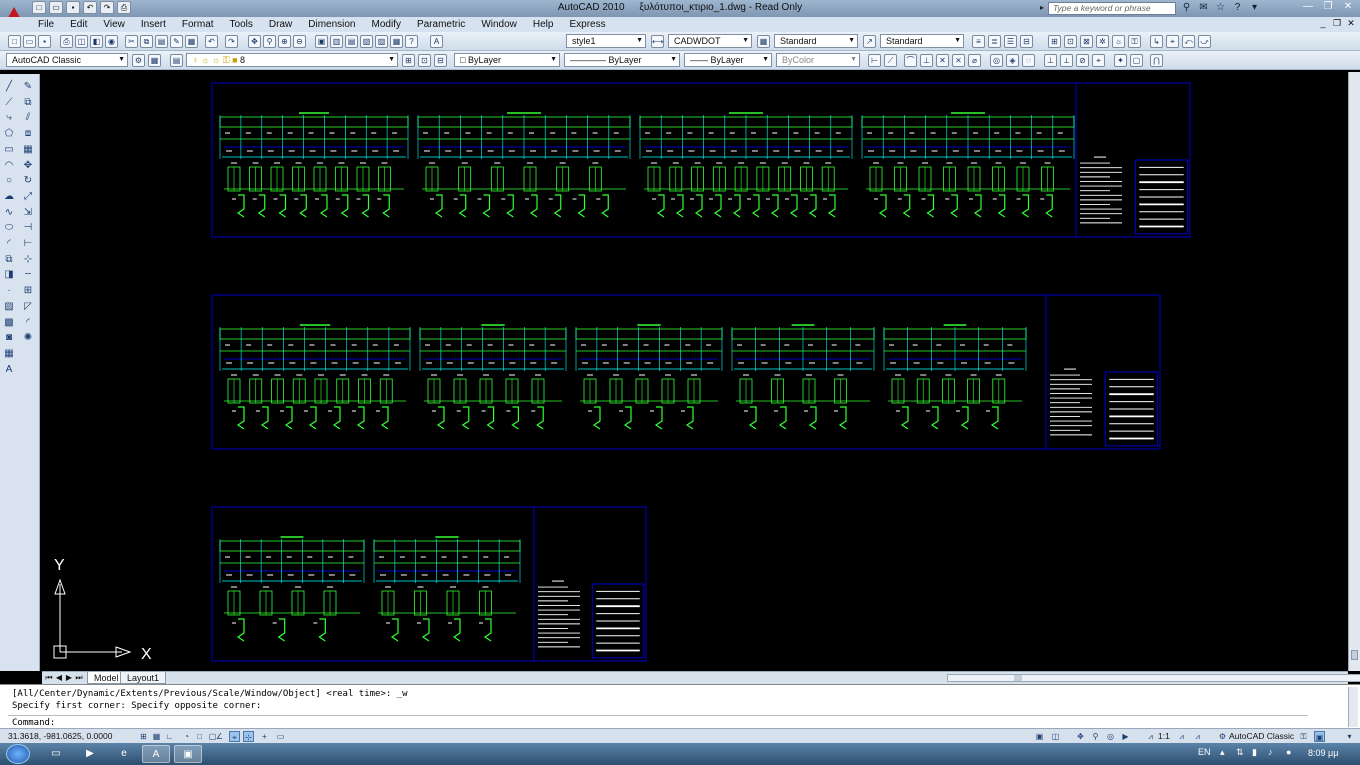  Describe the element at coordinates (1039, 736) in the screenshot. I see `model-space-icon: ▣` at that location.